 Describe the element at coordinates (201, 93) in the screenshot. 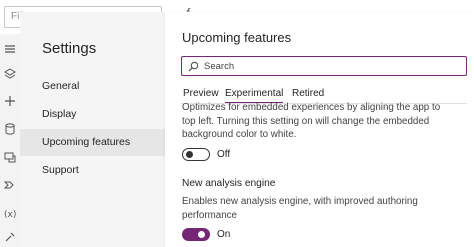

I see `tab-preview: Preview` at that location.